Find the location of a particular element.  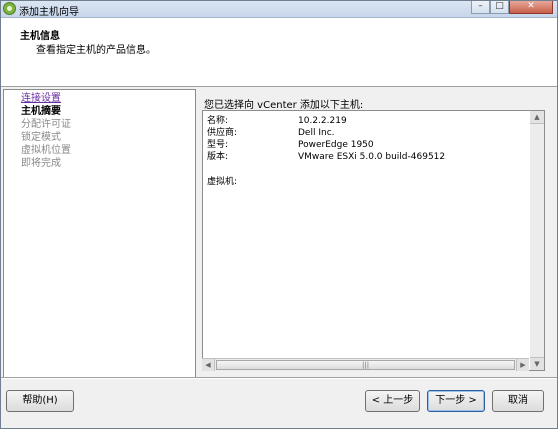

scroll-down-arrow-icon: ▼ is located at coordinates (537, 363).